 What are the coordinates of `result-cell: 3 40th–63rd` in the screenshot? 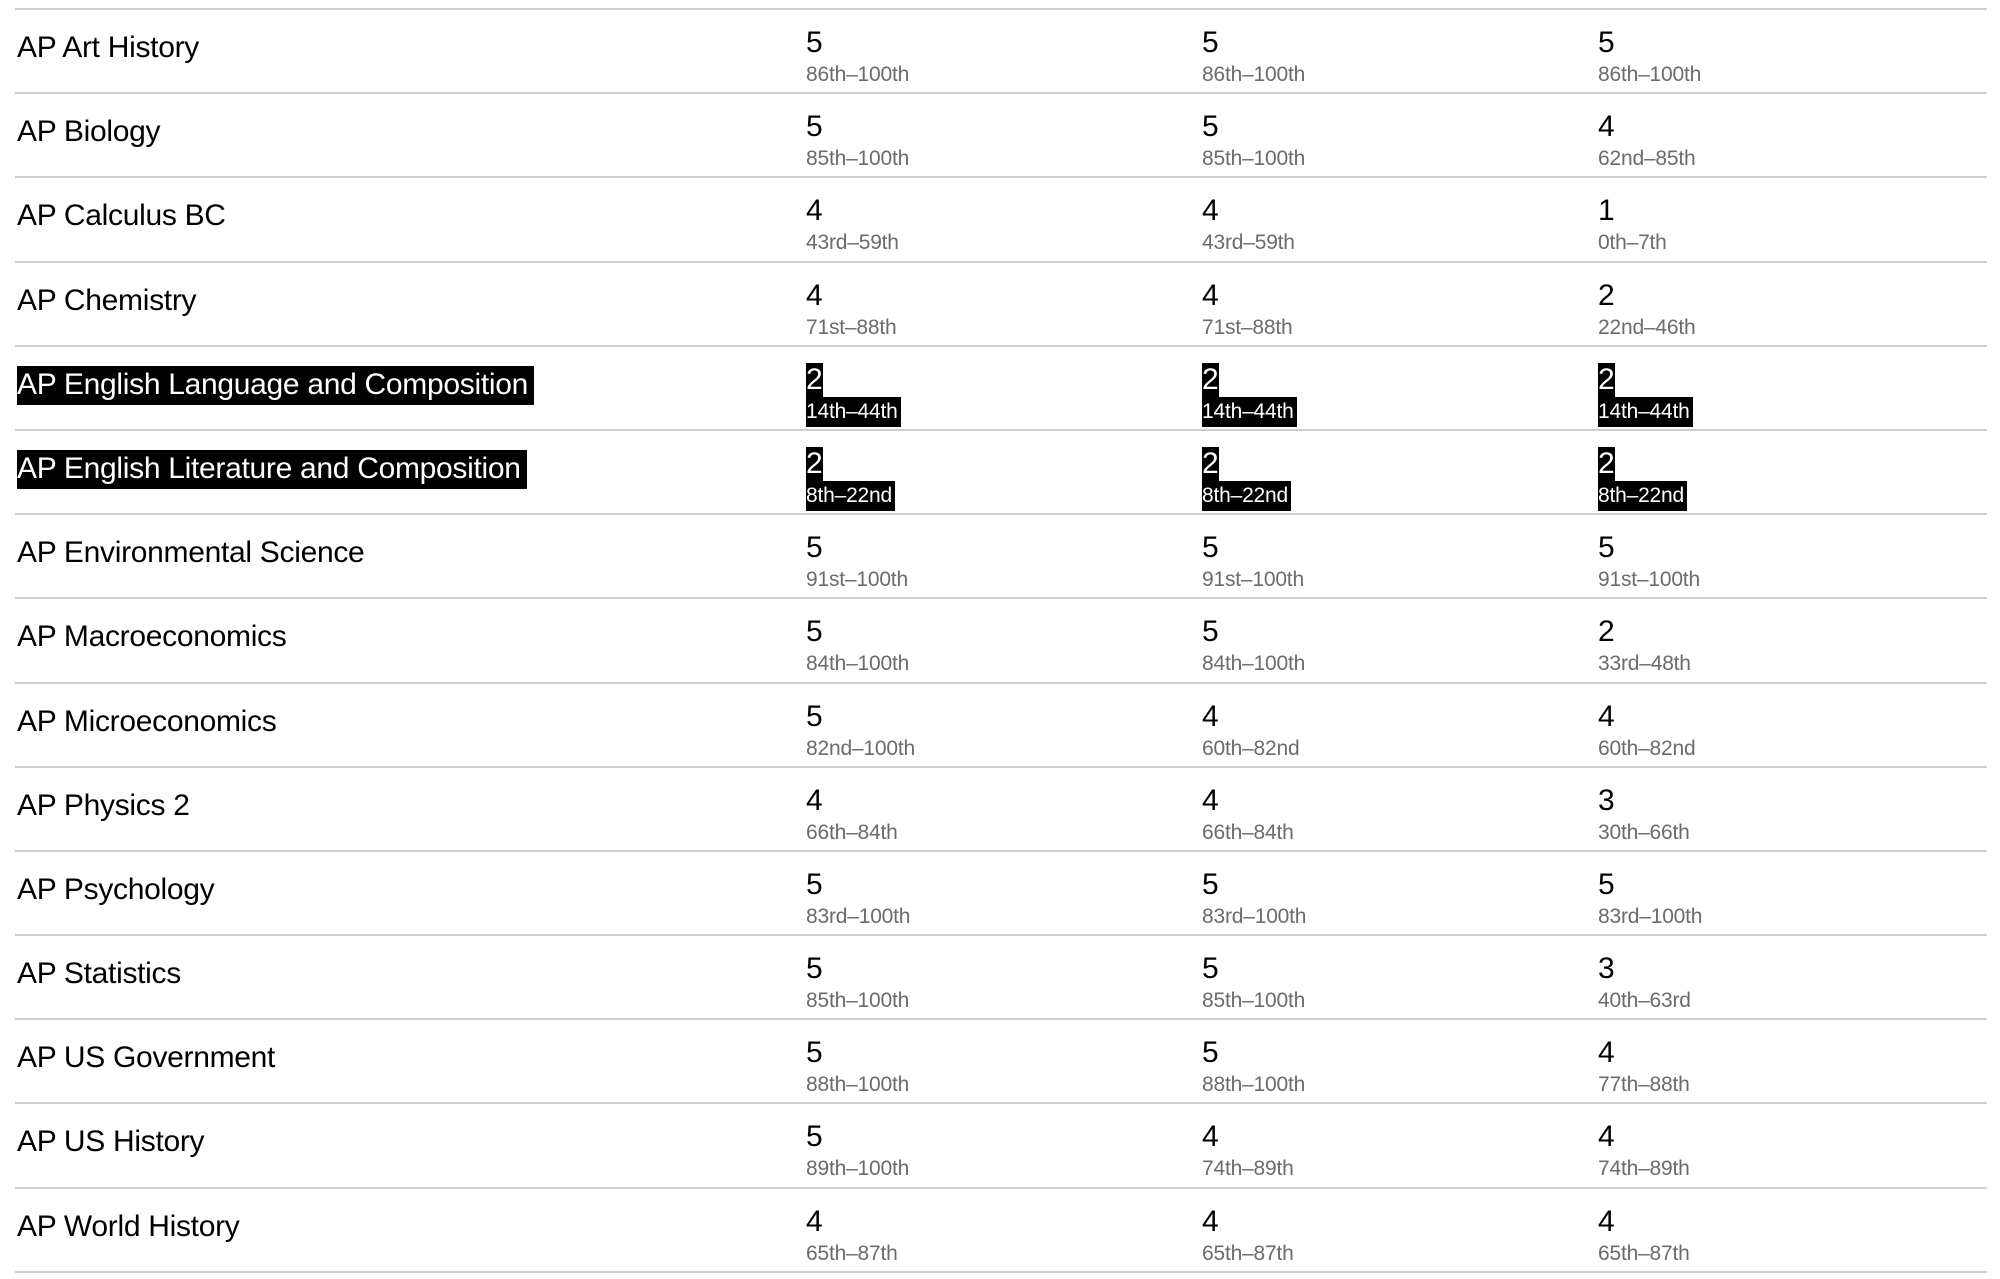 It's located at (1644, 984).